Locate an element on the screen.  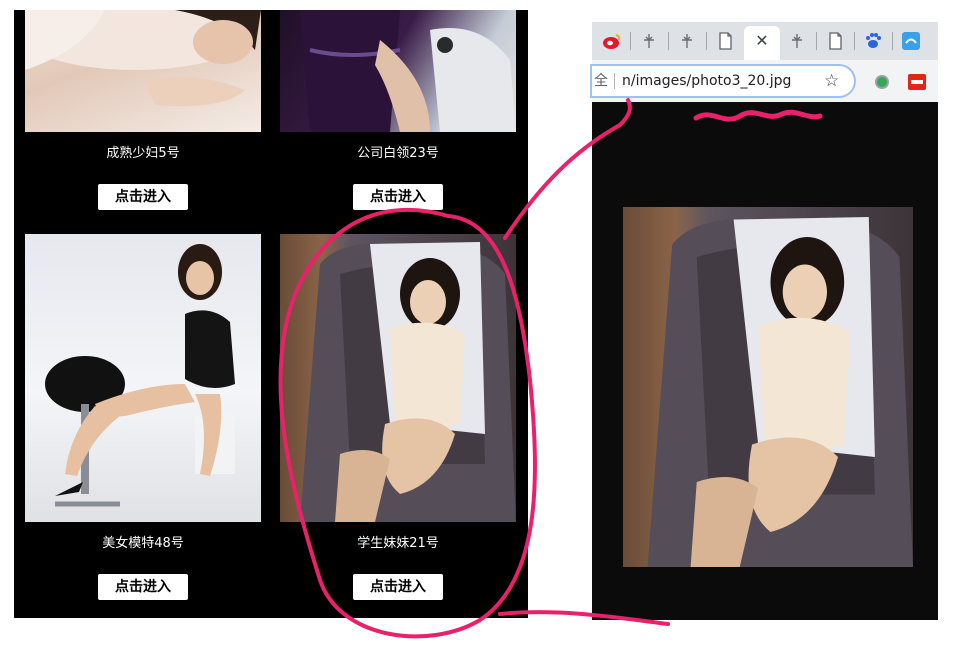
card-caption: 成熟少妇5号 is located at coordinates (143, 153).